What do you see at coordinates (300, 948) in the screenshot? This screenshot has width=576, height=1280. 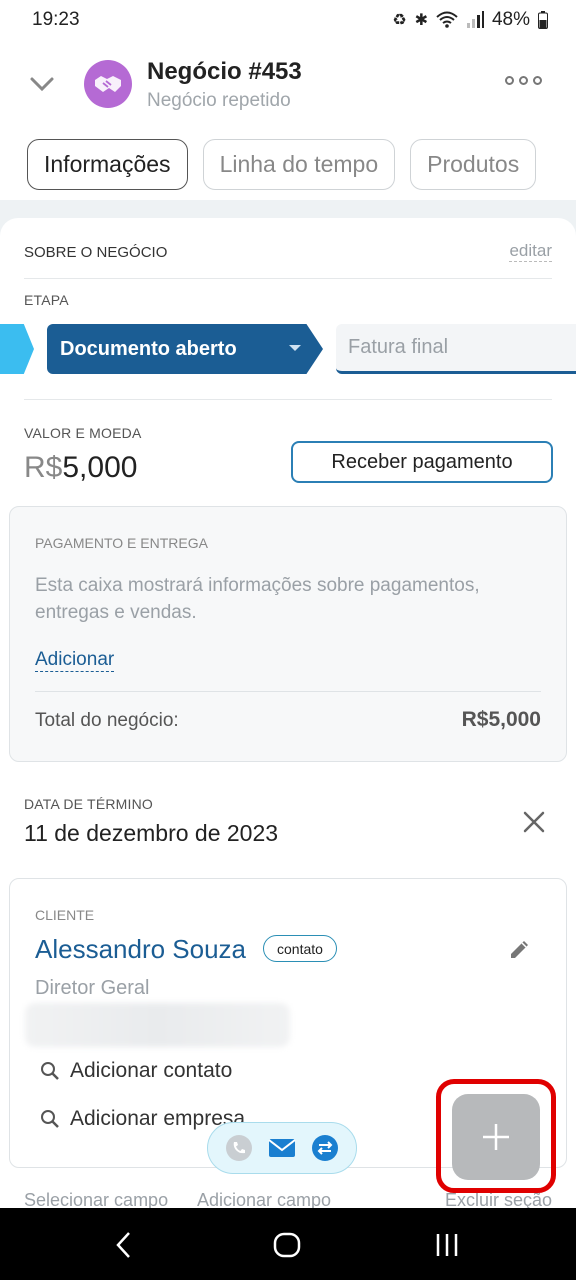 I see `contact-badge: contato` at bounding box center [300, 948].